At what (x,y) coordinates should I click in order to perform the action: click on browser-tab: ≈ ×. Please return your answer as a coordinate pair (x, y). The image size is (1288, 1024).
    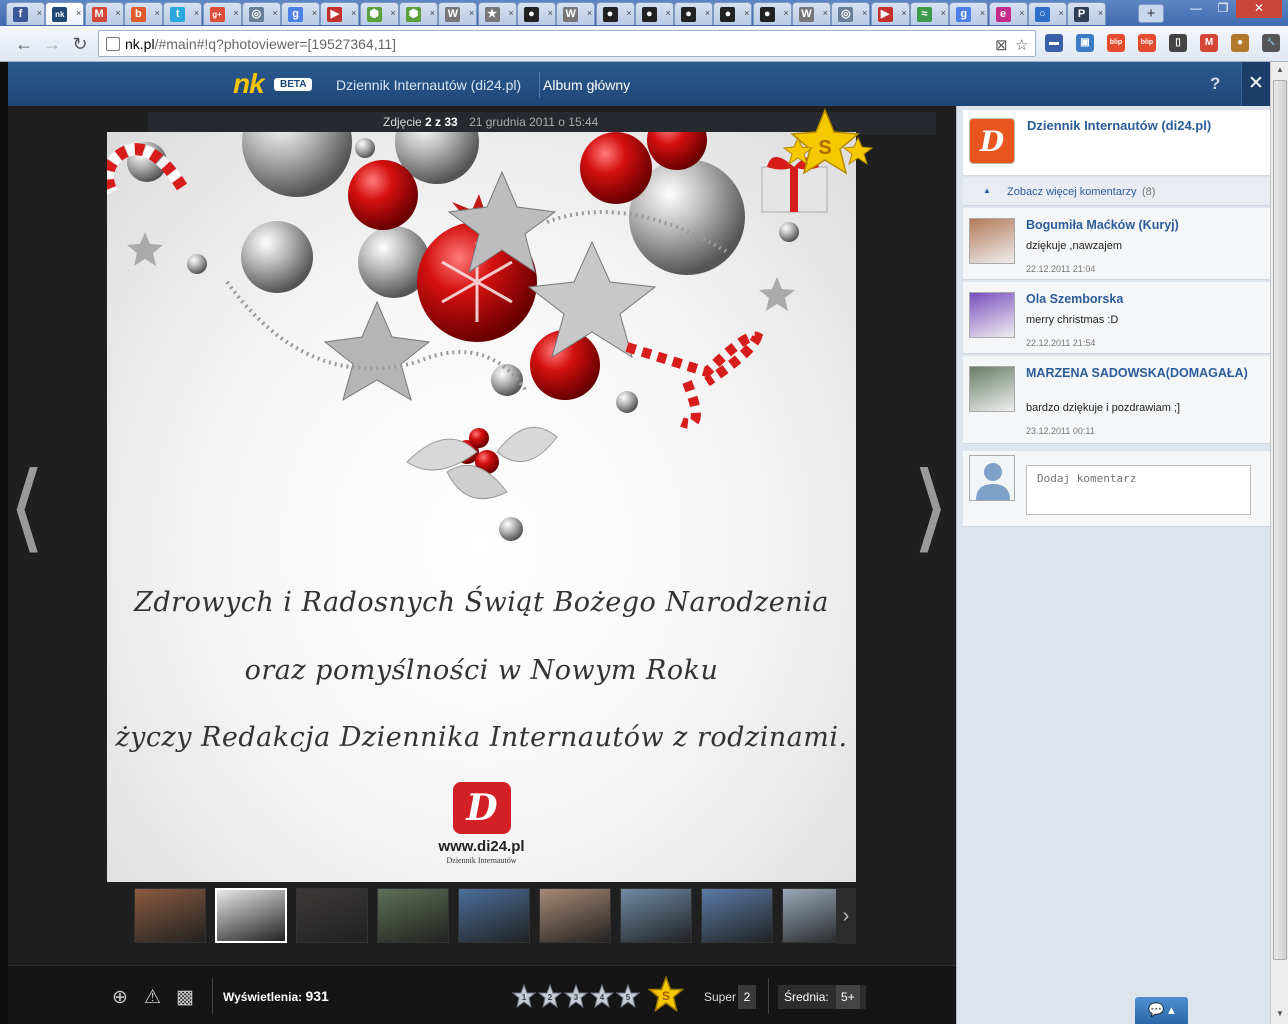
    Looking at the image, I should click on (929, 13).